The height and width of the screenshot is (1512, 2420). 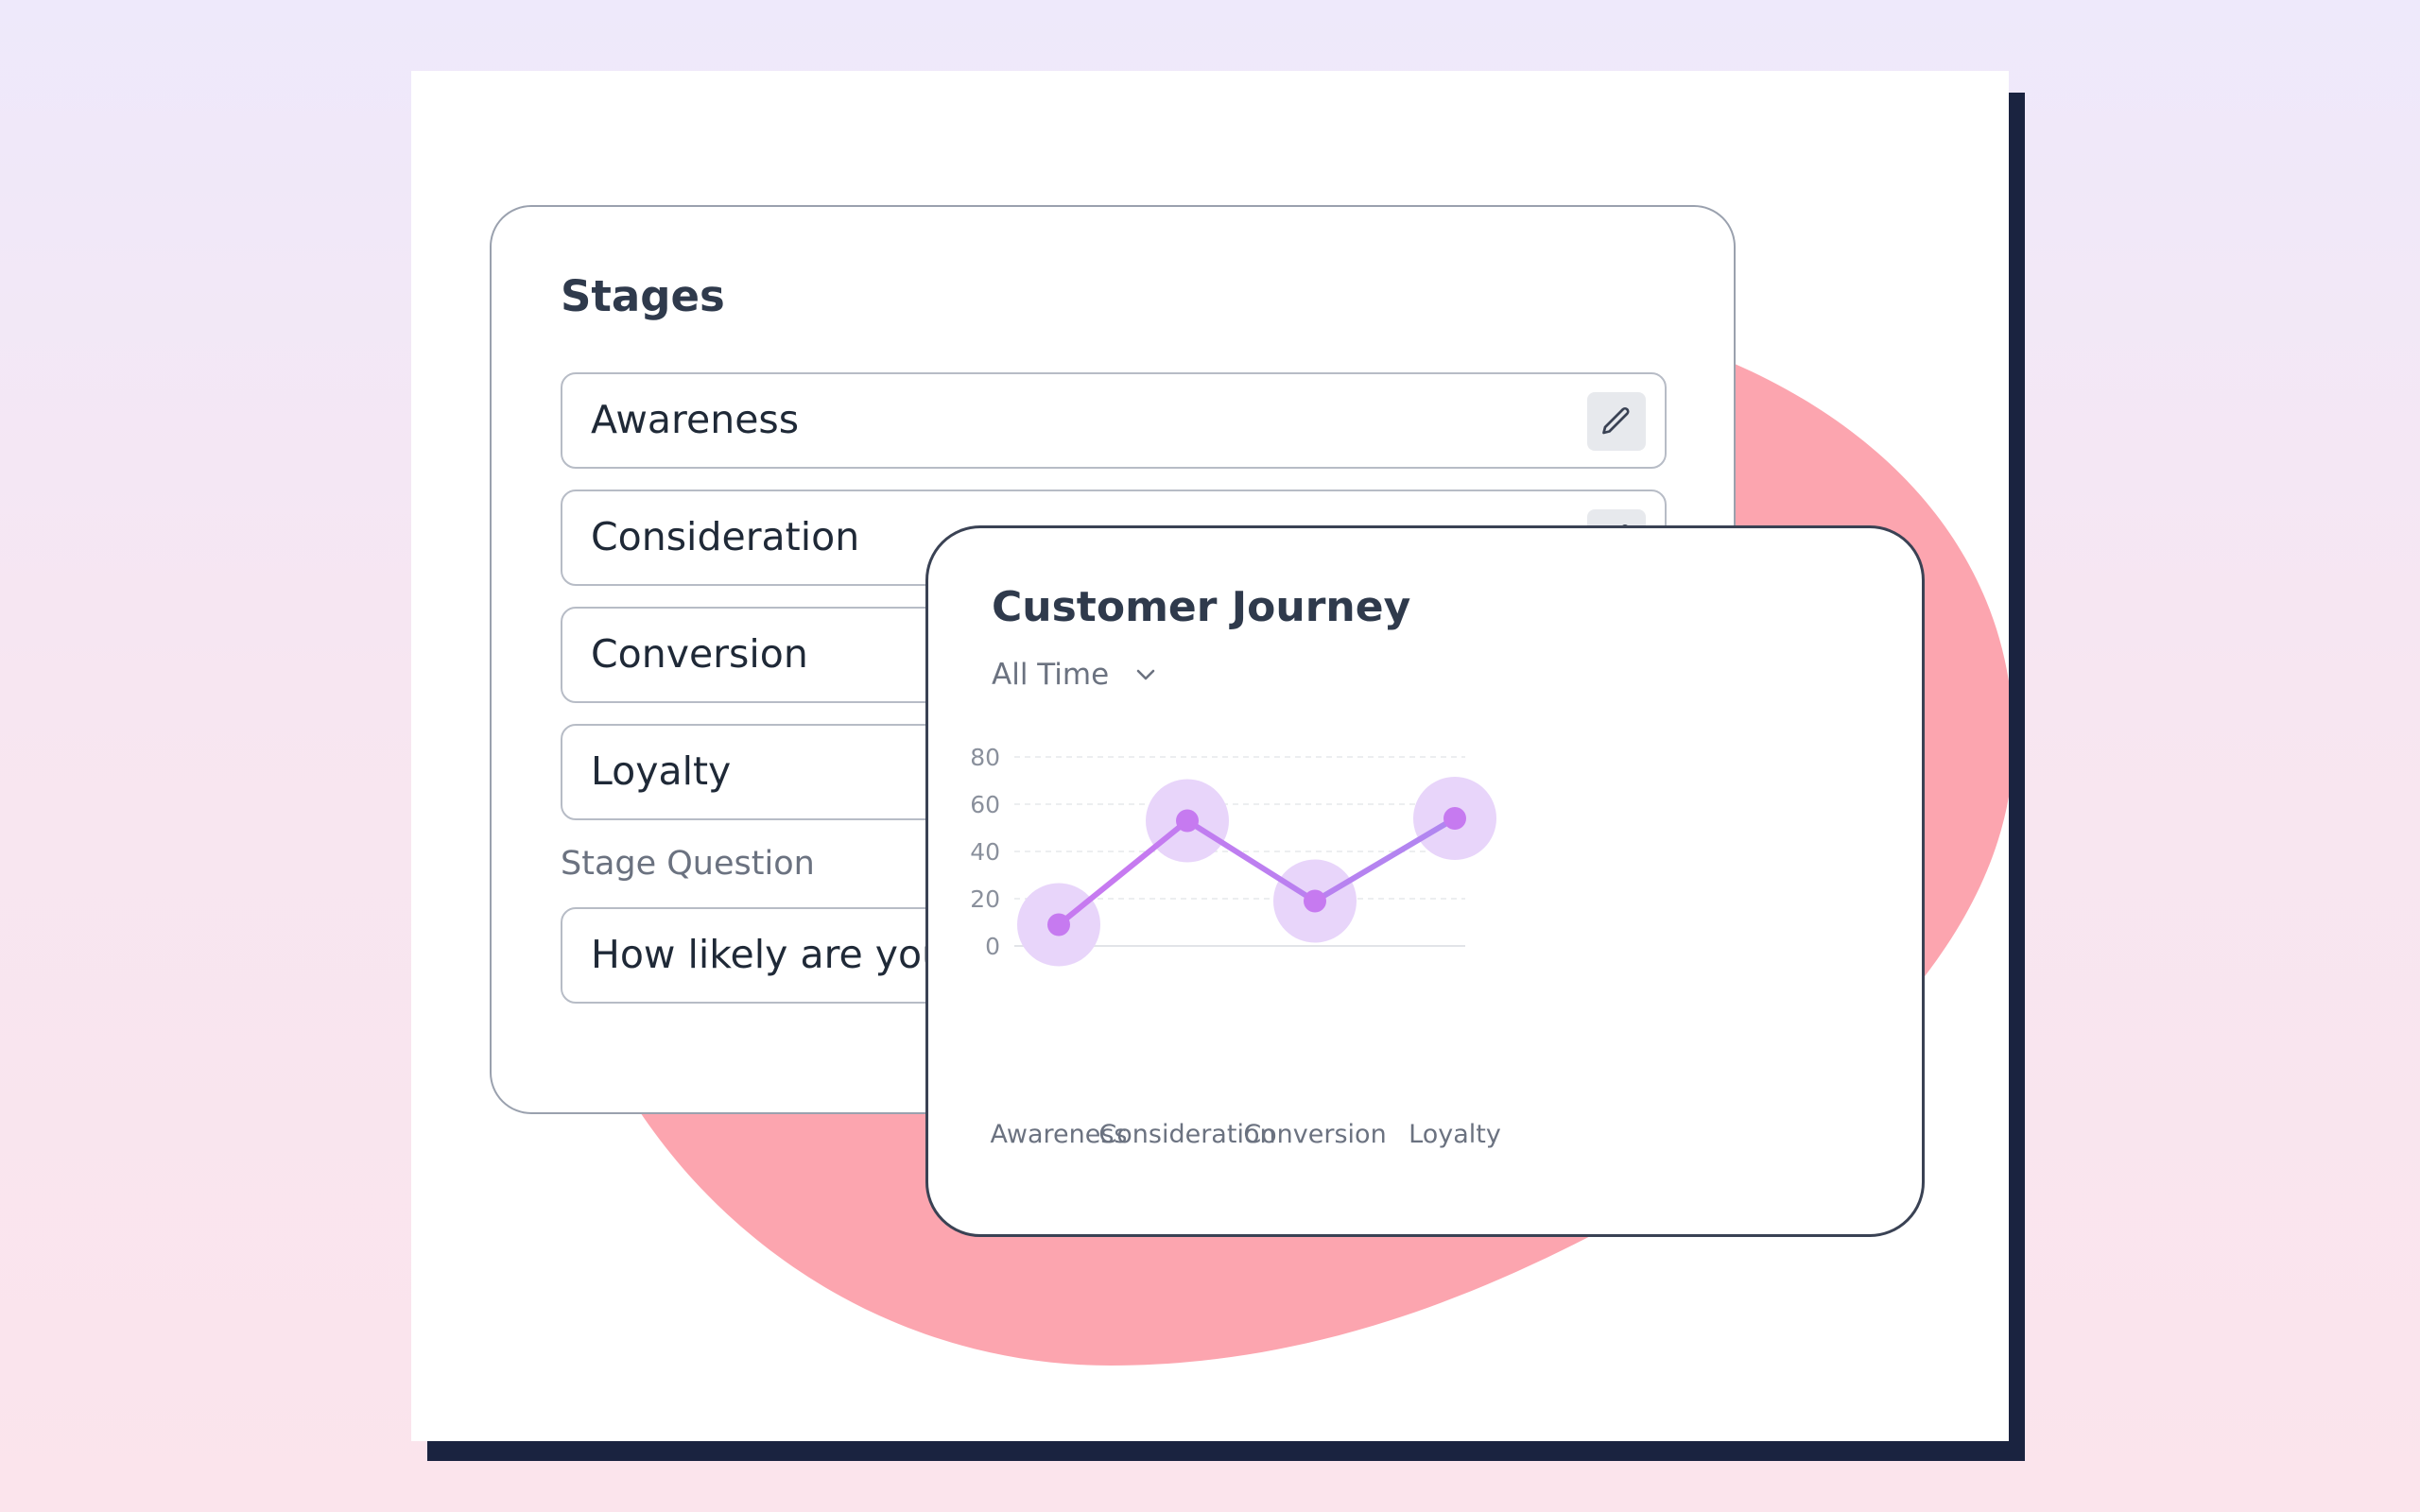 What do you see at coordinates (992, 946) in the screenshot?
I see `y-tick-label: 0` at bounding box center [992, 946].